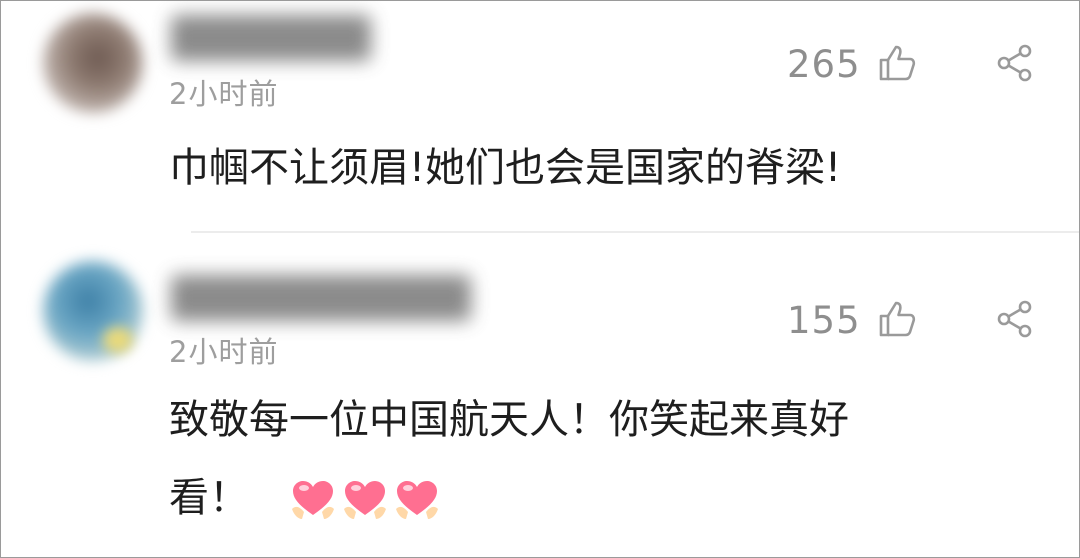 The height and width of the screenshot is (558, 1080). I want to click on comment-text-line: 致敬每一位中国航天人！你笑起来真好, so click(509, 420).